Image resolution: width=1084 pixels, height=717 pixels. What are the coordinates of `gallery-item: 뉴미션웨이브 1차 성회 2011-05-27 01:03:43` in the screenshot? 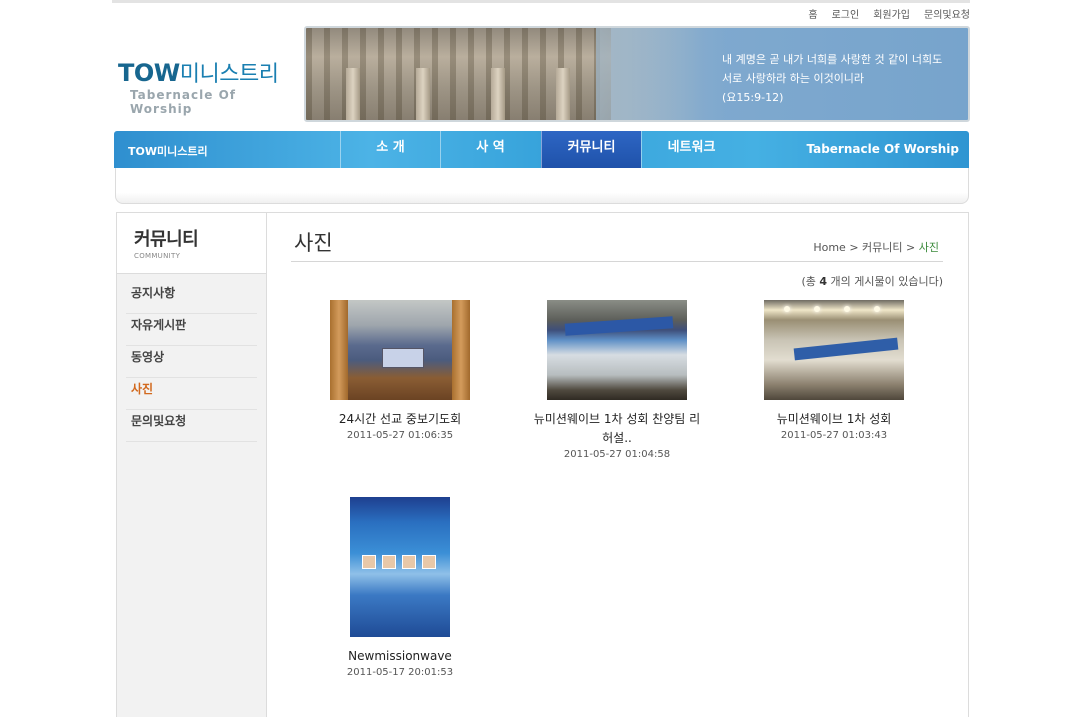 It's located at (834, 370).